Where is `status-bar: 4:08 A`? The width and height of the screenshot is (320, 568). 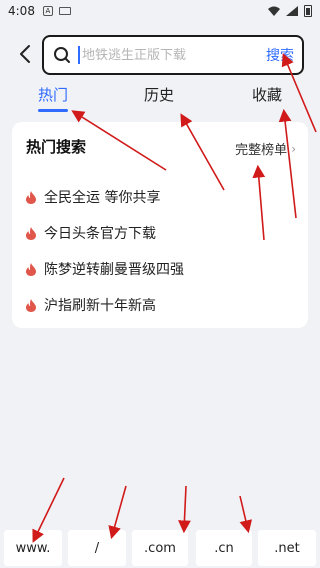 status-bar: 4:08 A is located at coordinates (160, 11).